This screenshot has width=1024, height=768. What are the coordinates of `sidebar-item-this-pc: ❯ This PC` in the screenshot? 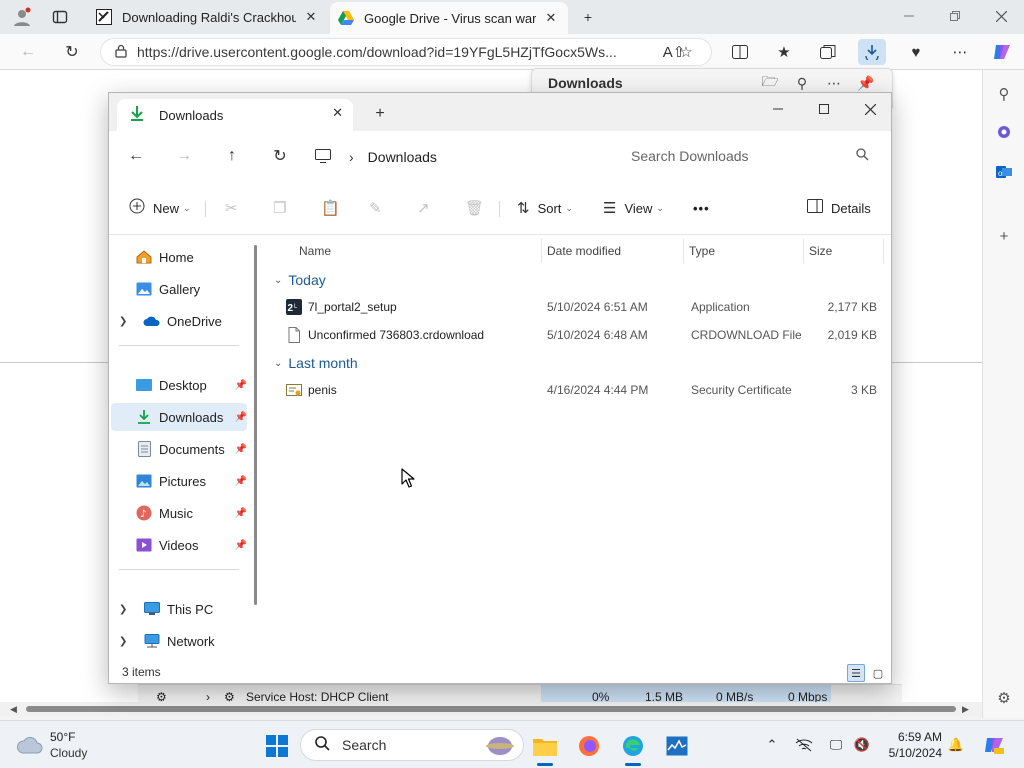 It's located at (179, 609).